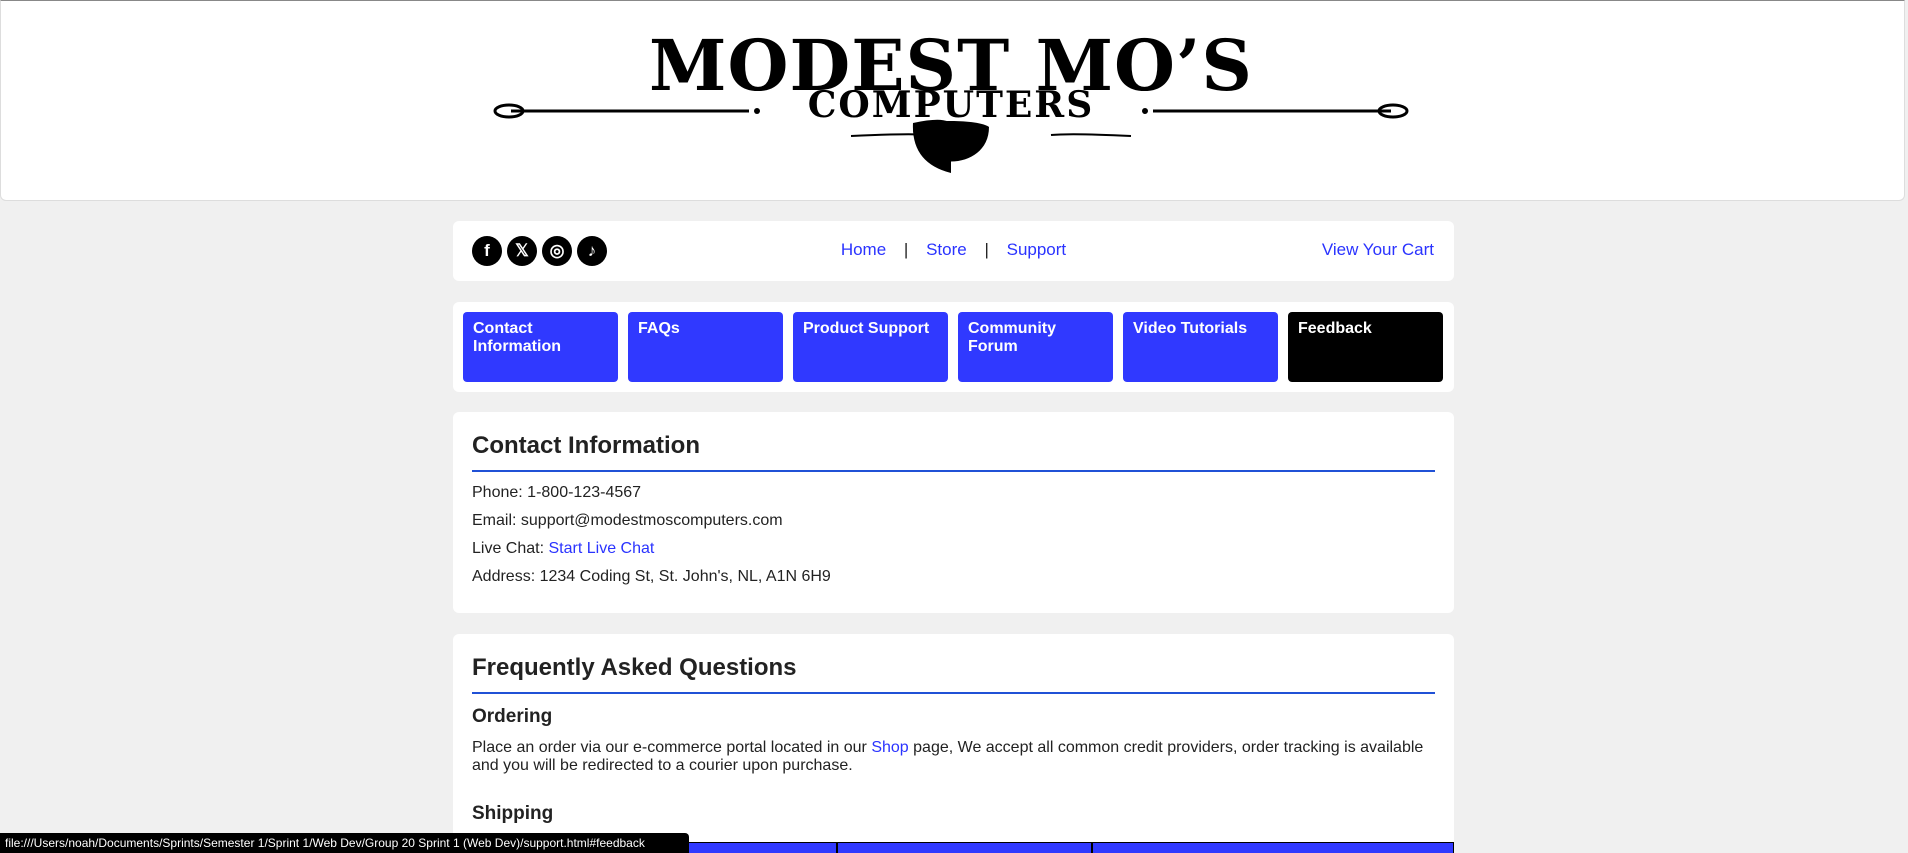  I want to click on logo-subtitle: COMPUTERS, so click(951, 105).